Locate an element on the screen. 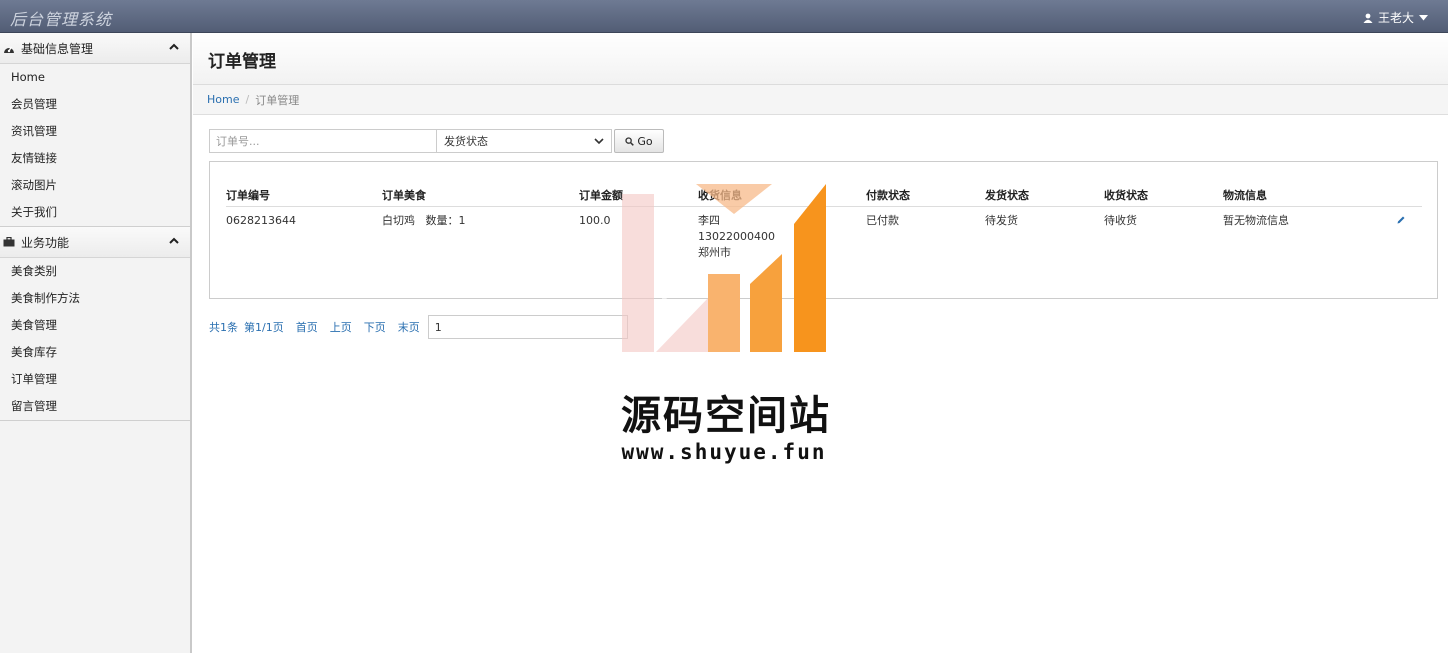 Image resolution: width=1448 pixels, height=653 pixels. pager-page: 第1/1页 is located at coordinates (264, 327).